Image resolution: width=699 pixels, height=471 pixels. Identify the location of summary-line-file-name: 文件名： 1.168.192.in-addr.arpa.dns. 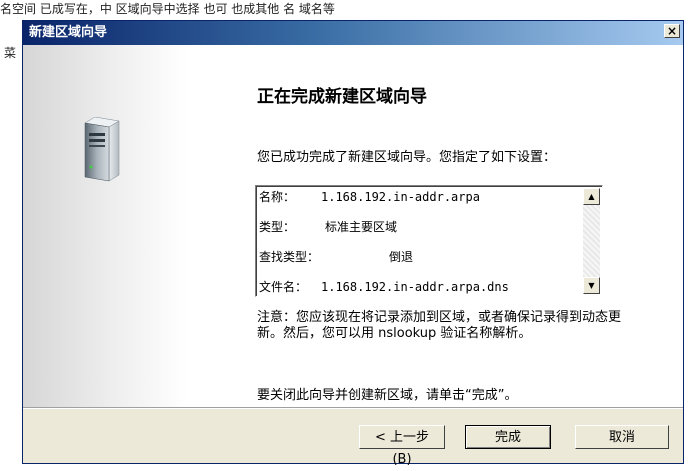
(420, 291).